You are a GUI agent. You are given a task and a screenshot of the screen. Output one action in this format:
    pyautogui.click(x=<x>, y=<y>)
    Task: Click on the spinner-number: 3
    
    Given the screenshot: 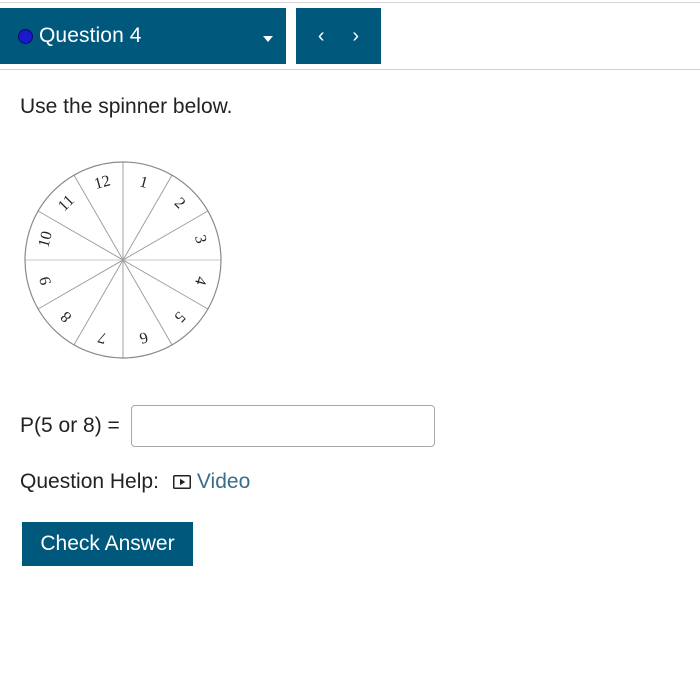 What is the action you would take?
    pyautogui.click(x=200, y=239)
    